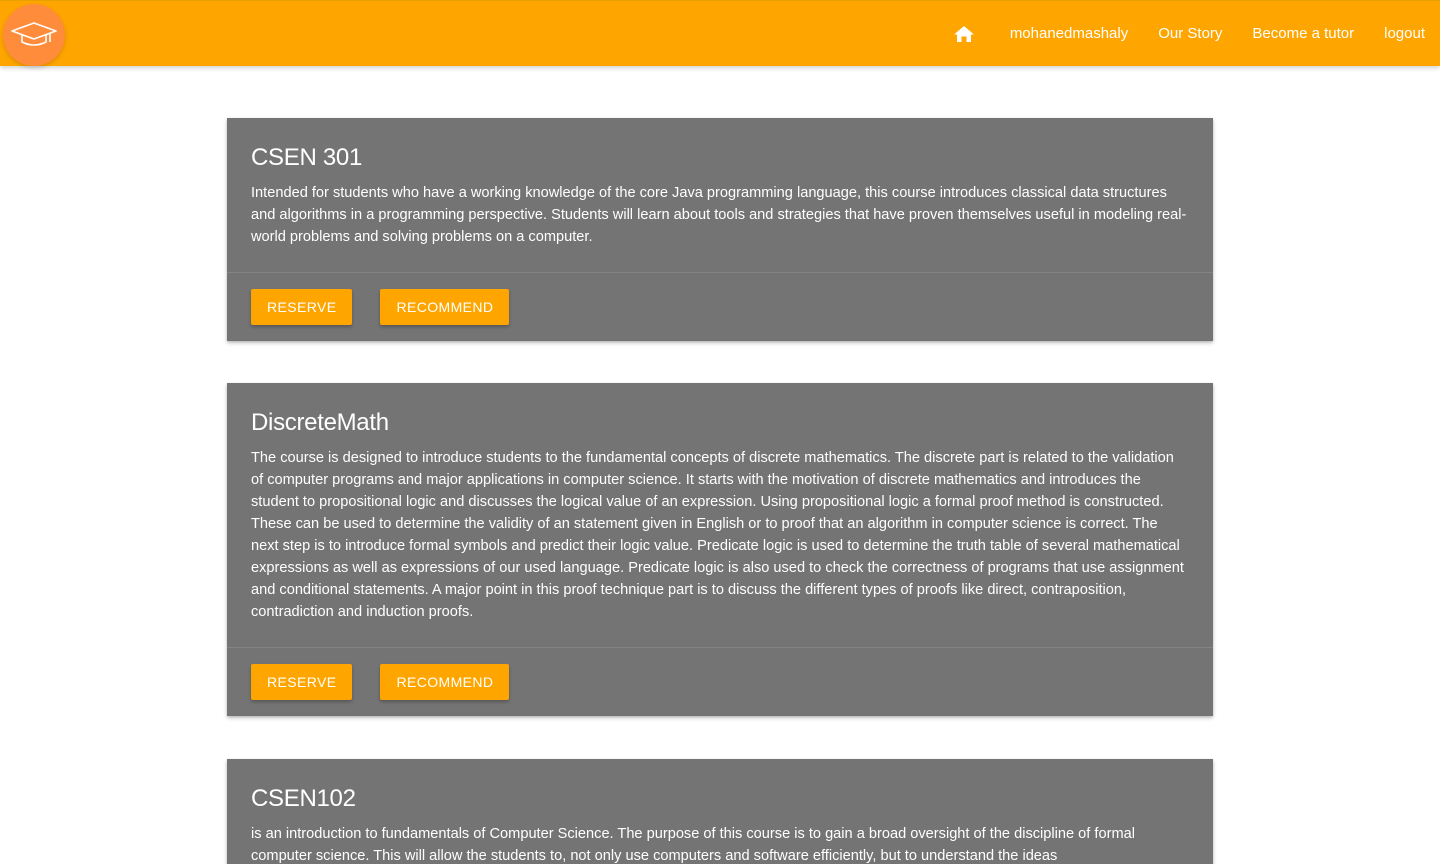 This screenshot has height=864, width=1440. Describe the element at coordinates (303, 798) in the screenshot. I see `course-title: CSEN102` at that location.